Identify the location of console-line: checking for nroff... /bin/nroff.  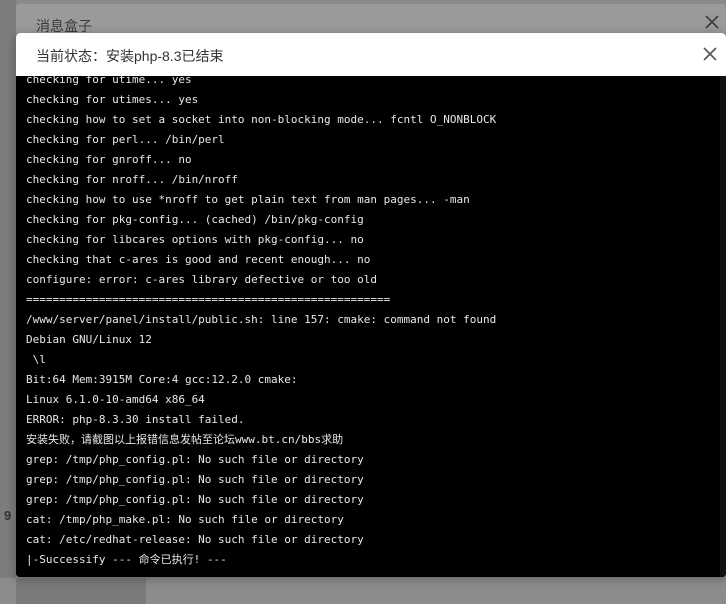
(132, 179).